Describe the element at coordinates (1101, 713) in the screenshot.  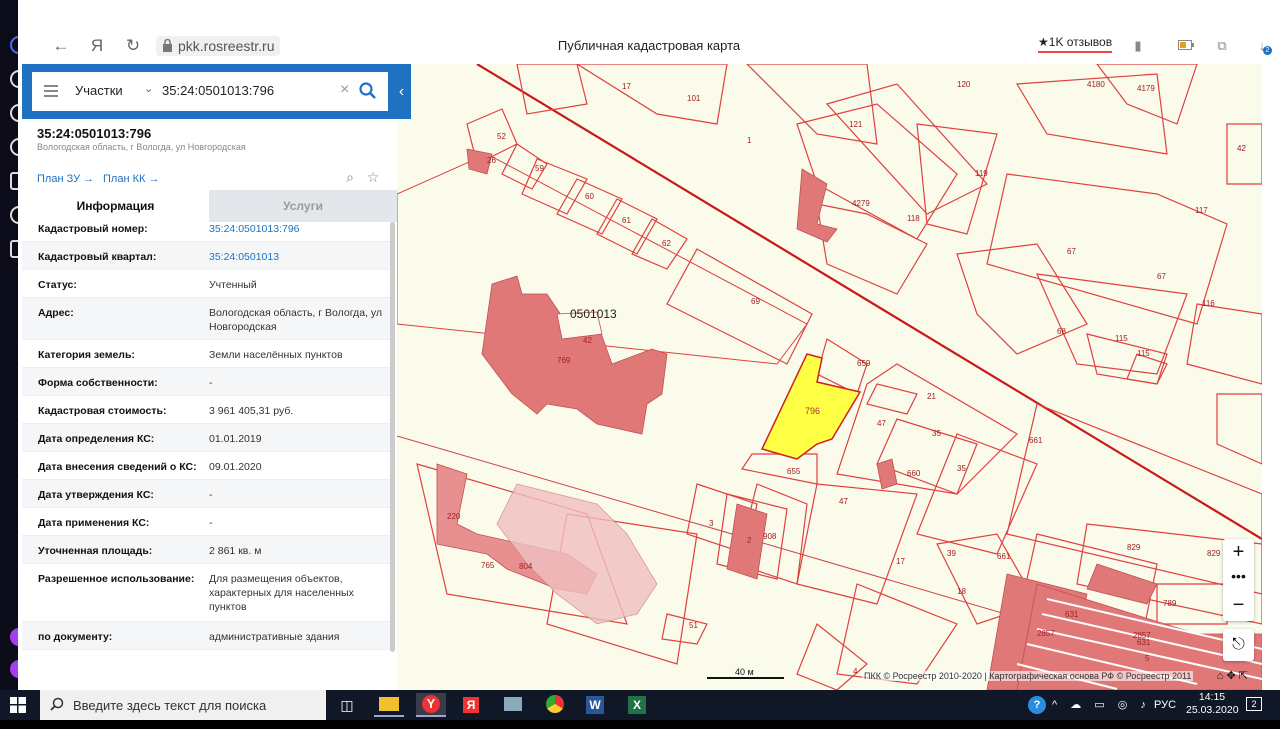
I see `system-tray-icons: ^ ☁ ▭ ◎ ♪` at that location.